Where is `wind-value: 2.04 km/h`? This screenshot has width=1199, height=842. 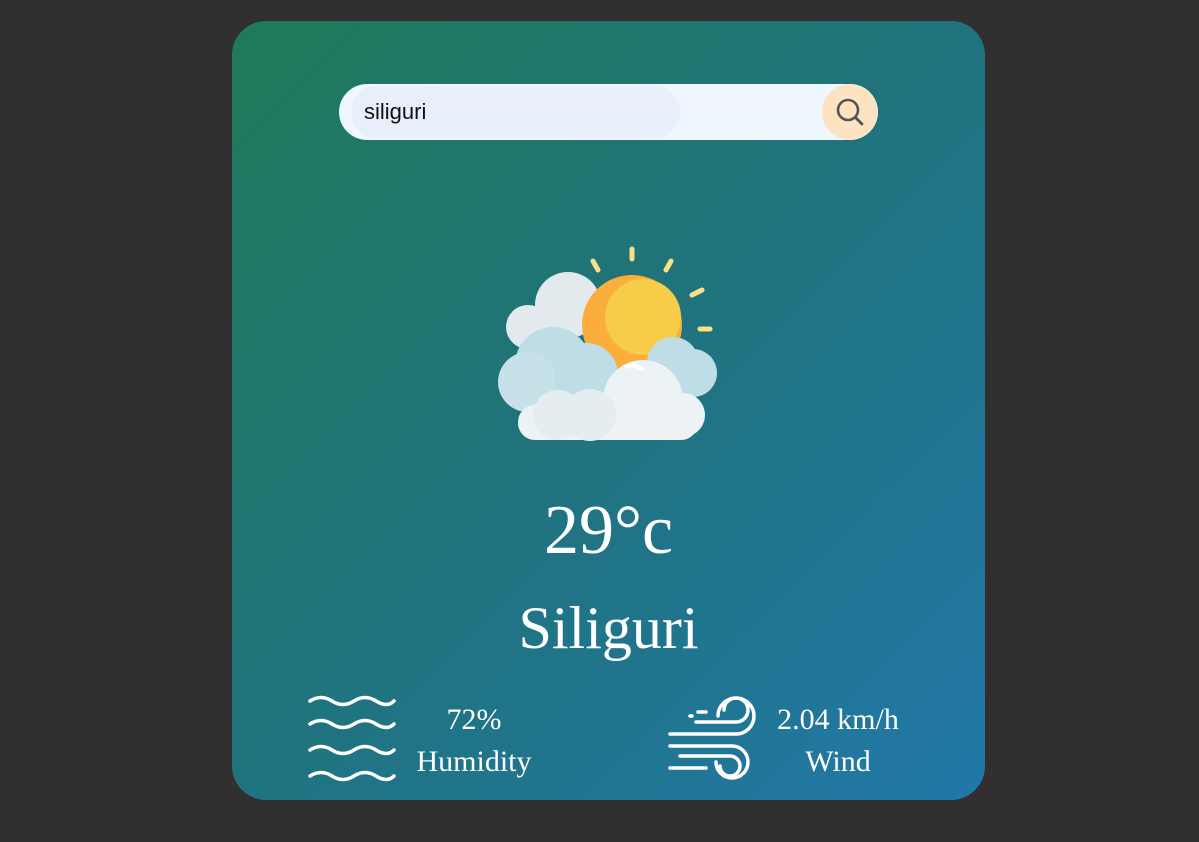 wind-value: 2.04 km/h is located at coordinates (838, 719).